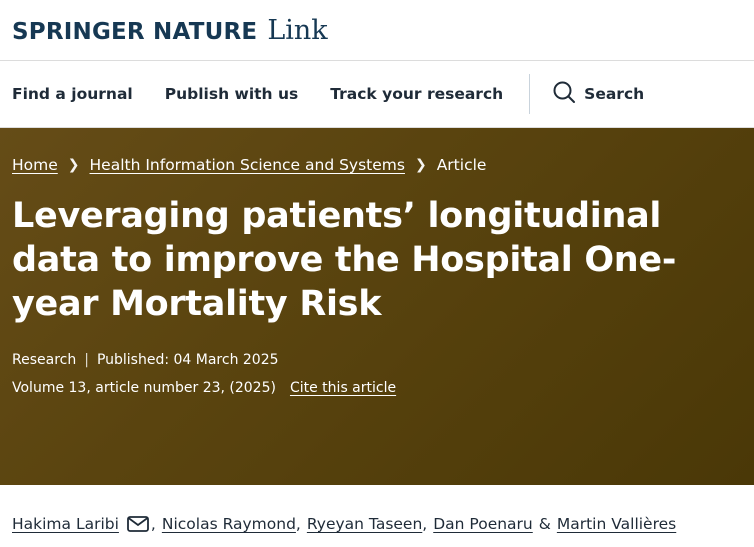  Describe the element at coordinates (297, 30) in the screenshot. I see `logo-link-text: Link` at that location.